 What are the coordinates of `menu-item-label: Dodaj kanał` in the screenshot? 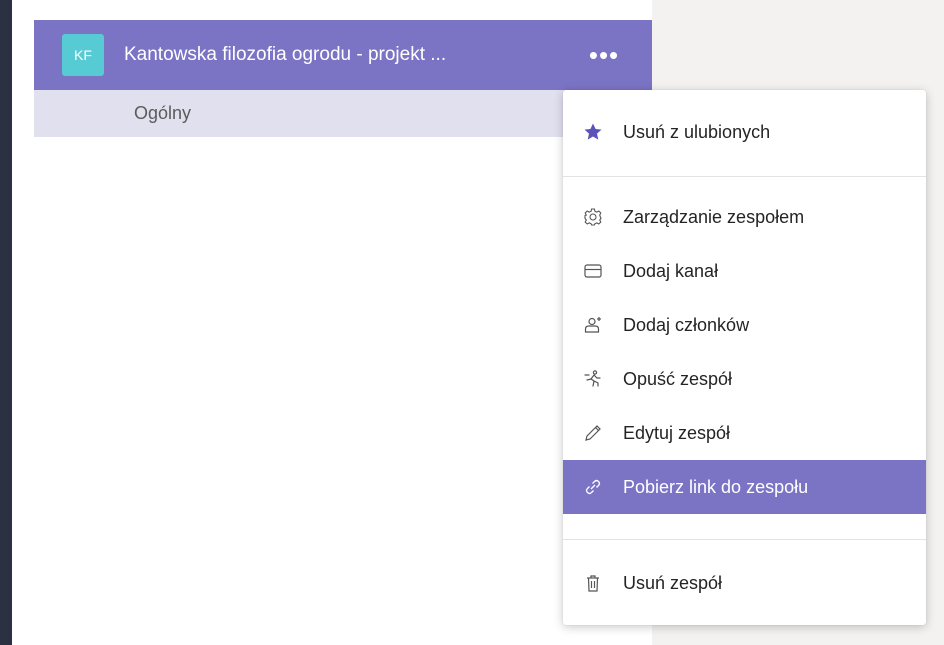 It's located at (671, 270).